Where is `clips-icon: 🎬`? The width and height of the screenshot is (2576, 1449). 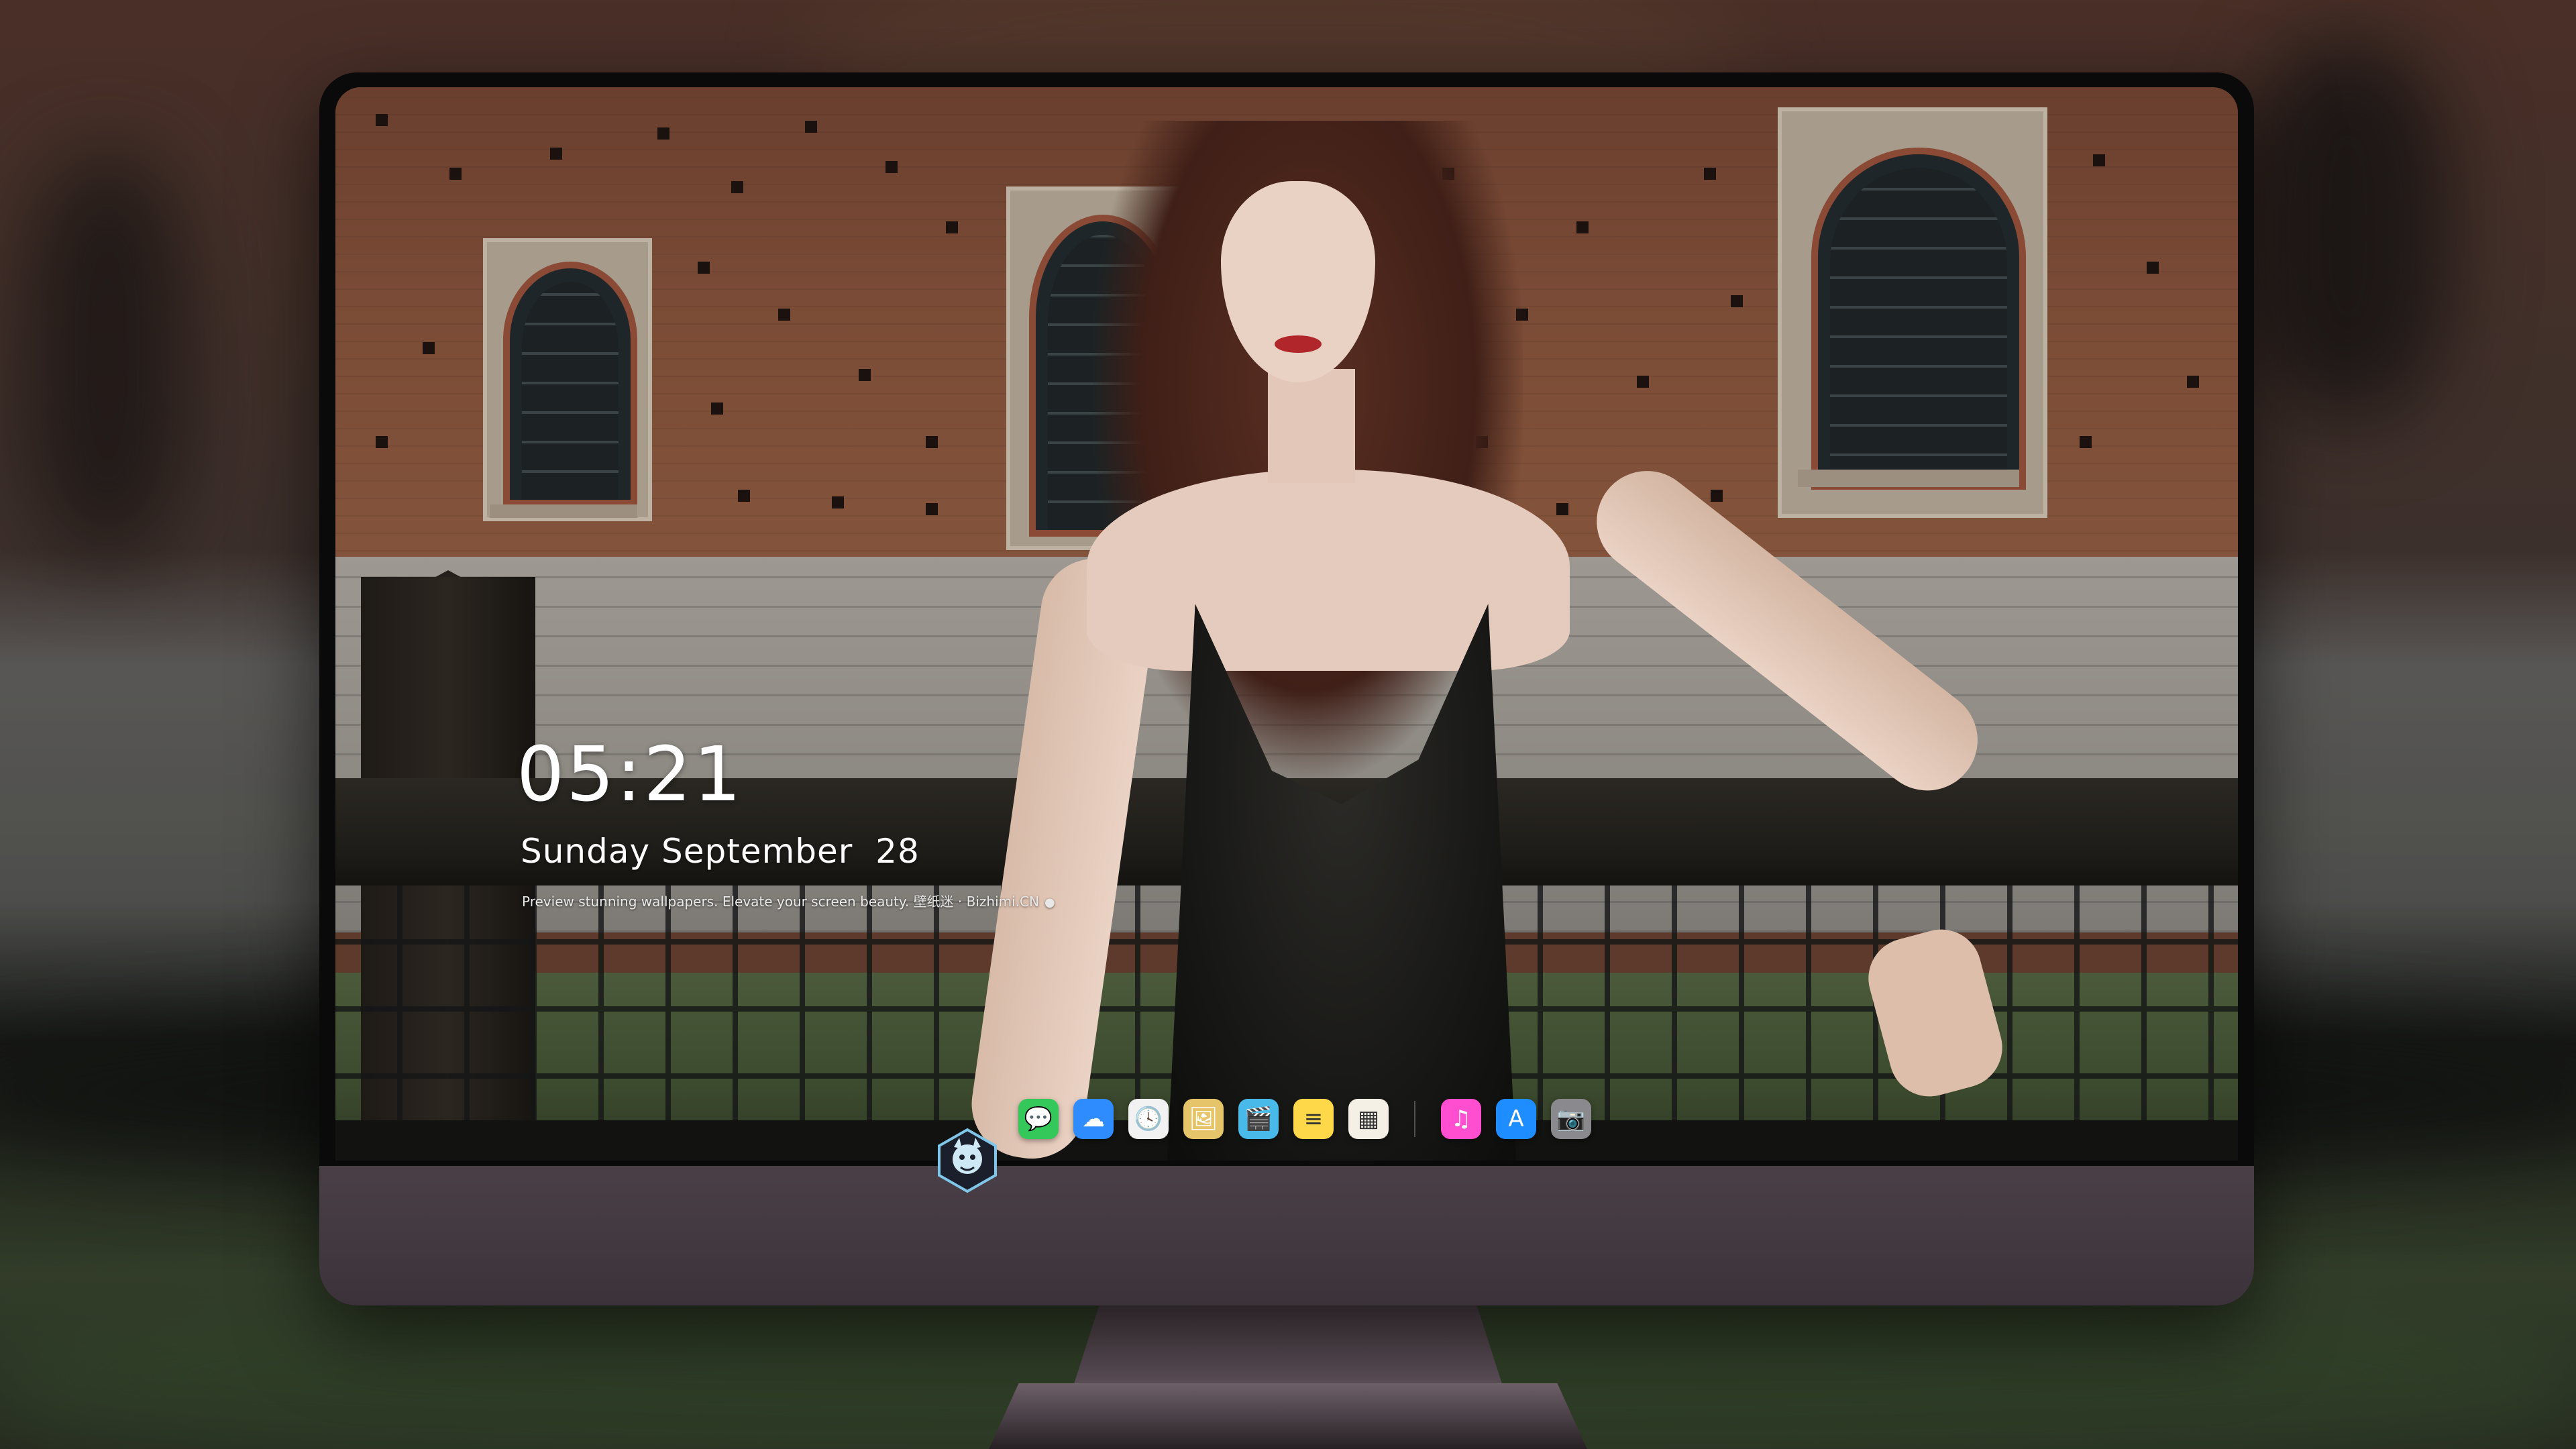 clips-icon: 🎬 is located at coordinates (1258, 1119).